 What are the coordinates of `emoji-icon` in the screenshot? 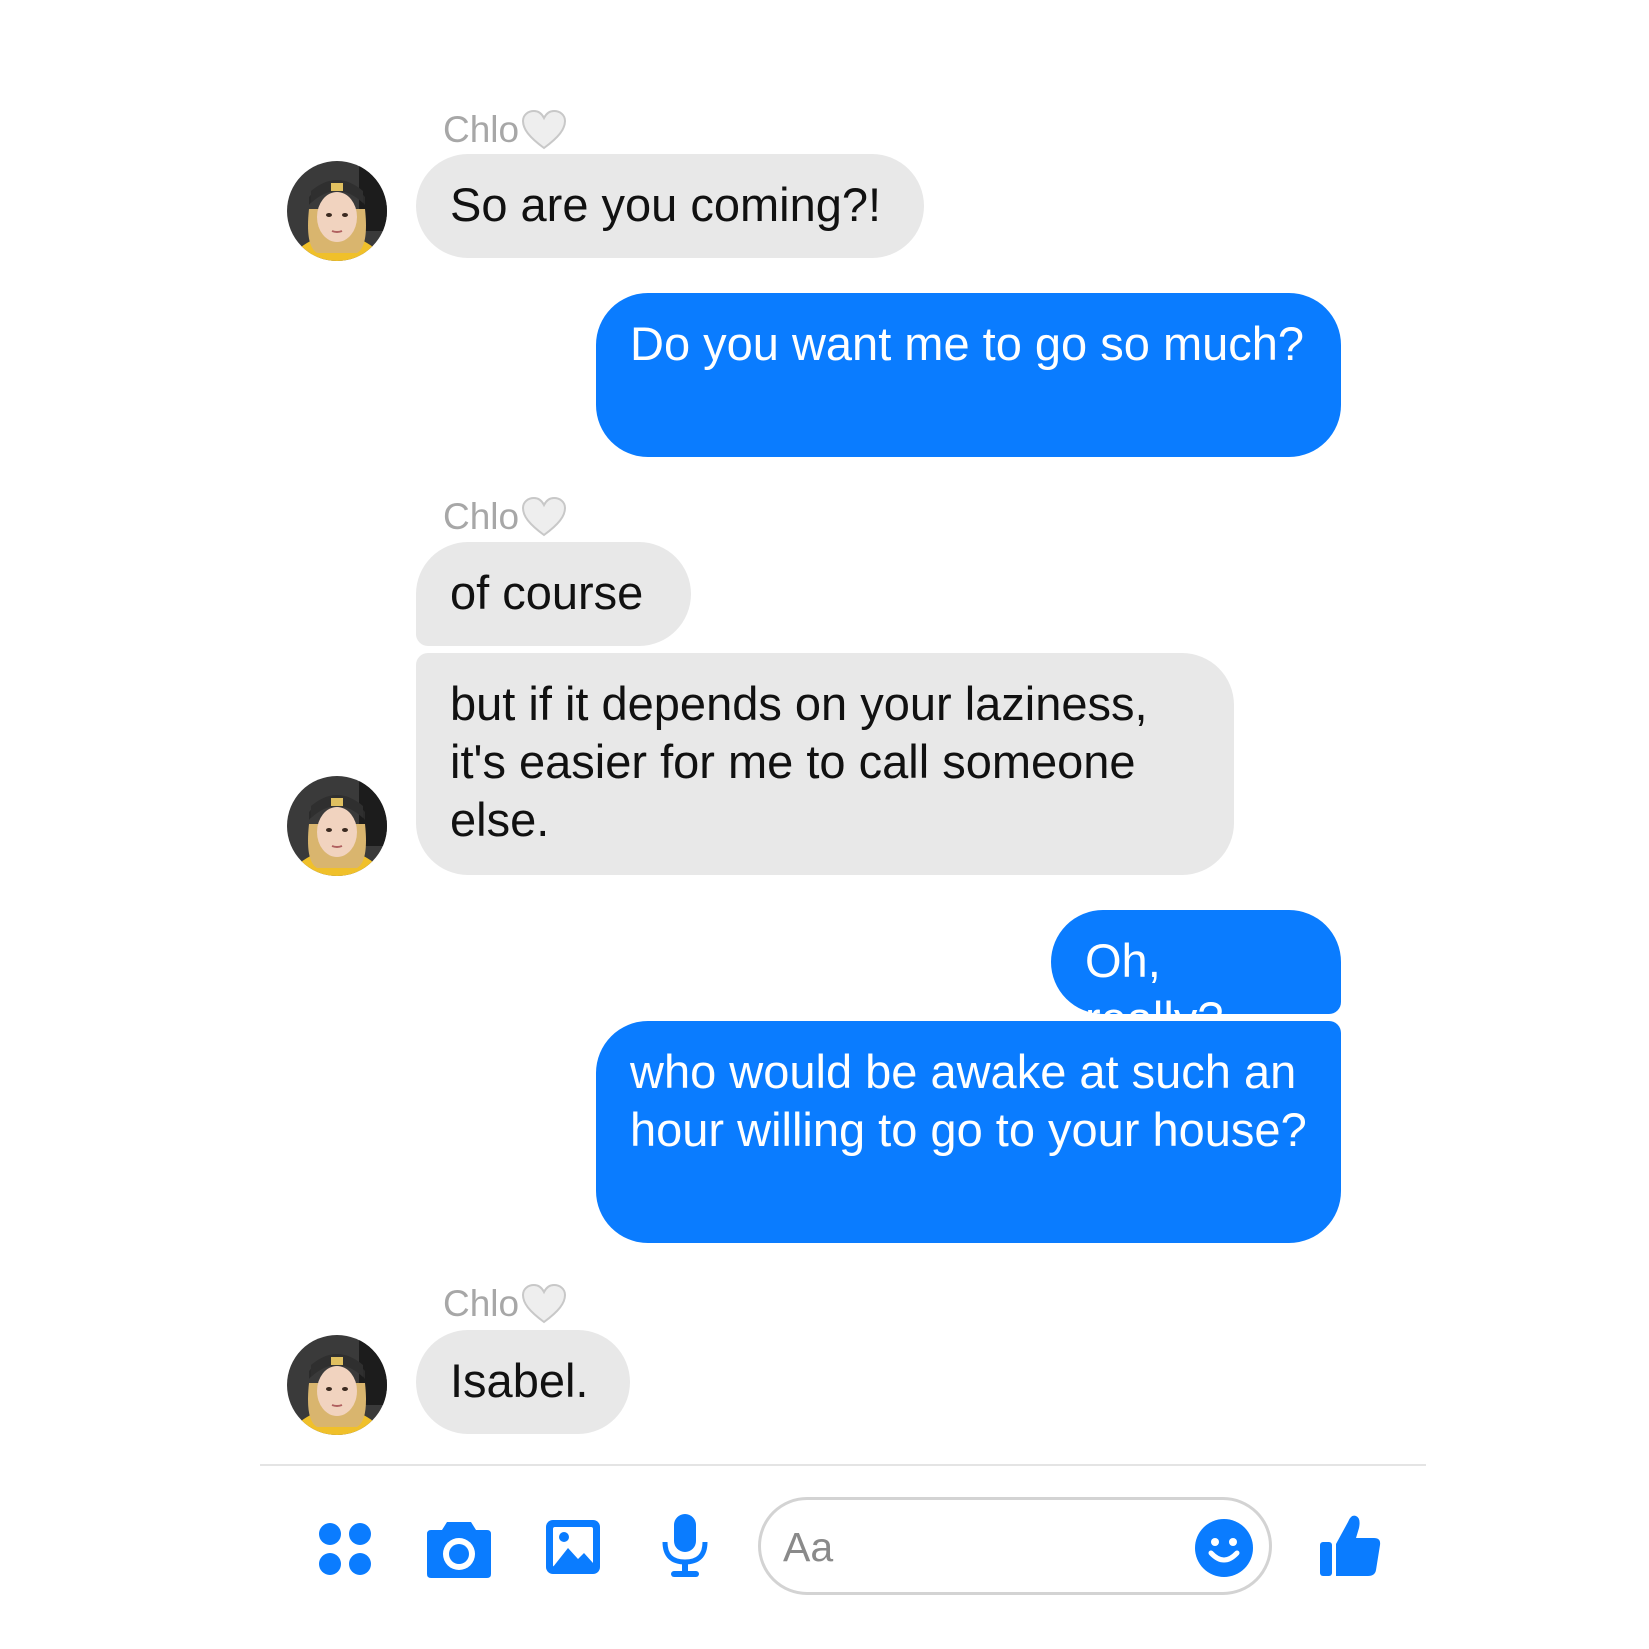 It's located at (1224, 1548).